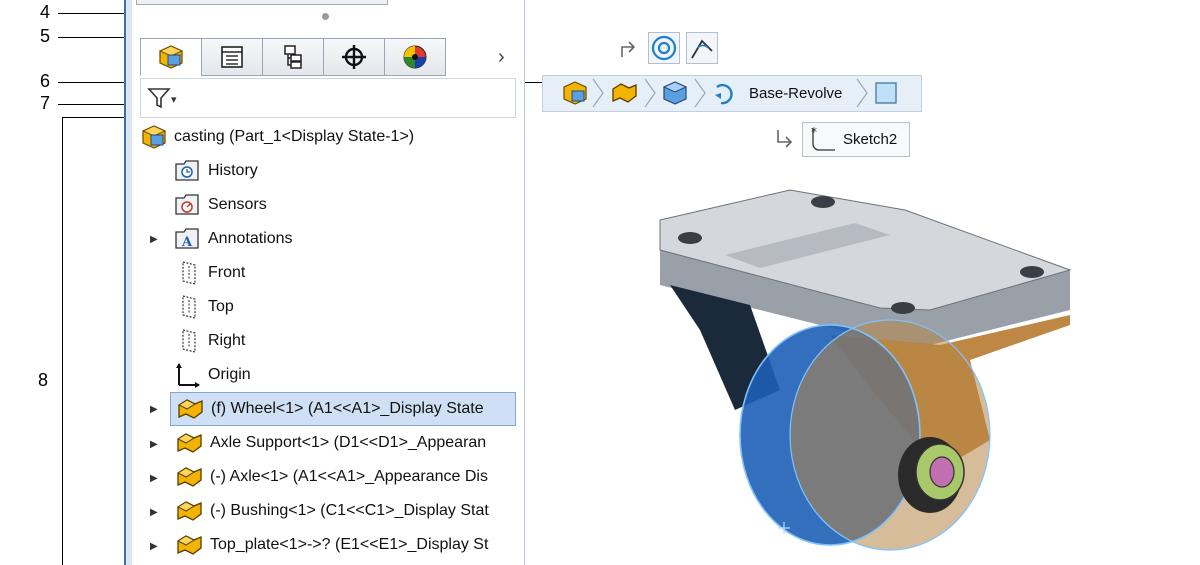 This screenshot has width=1200, height=565. What do you see at coordinates (262, 2) in the screenshot?
I see `panel-top-strip` at bounding box center [262, 2].